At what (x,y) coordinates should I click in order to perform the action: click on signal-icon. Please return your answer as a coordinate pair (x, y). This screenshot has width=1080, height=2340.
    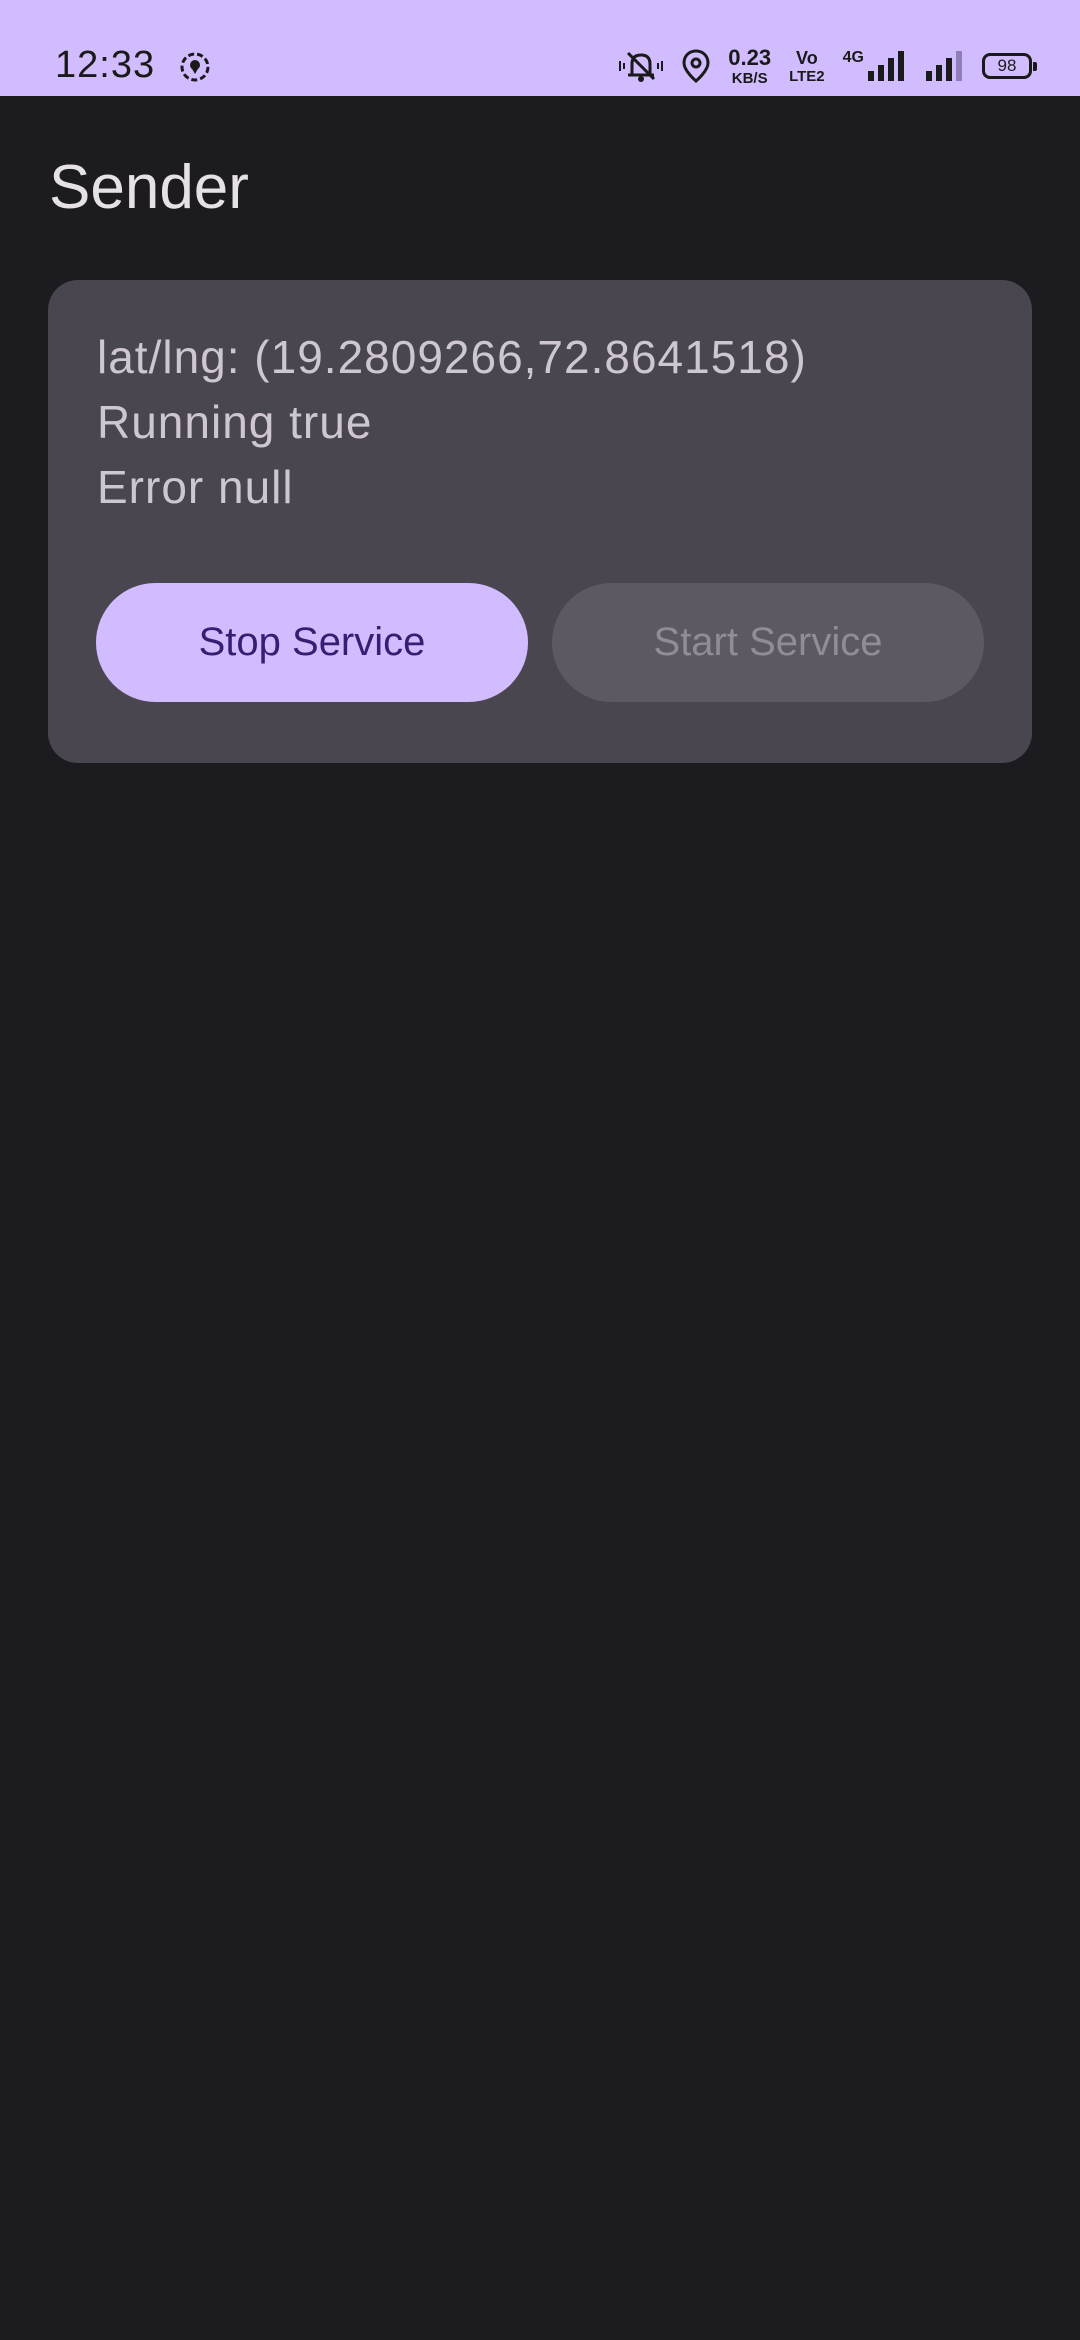
    Looking at the image, I should click on (886, 66).